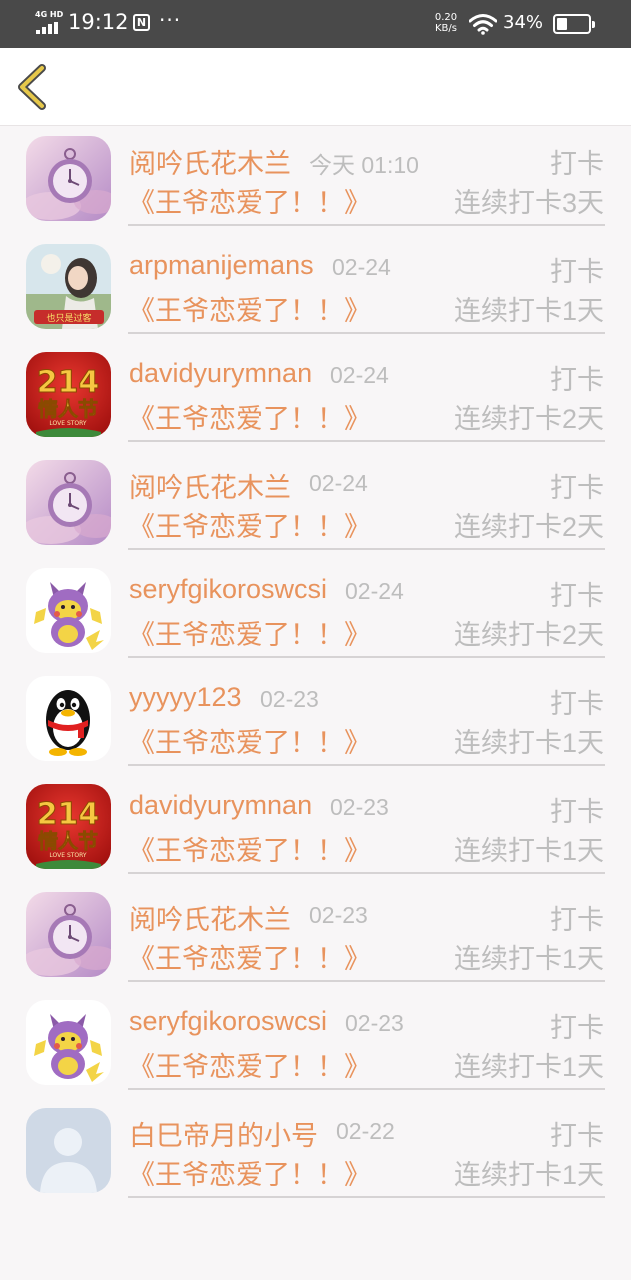  Describe the element at coordinates (446, 28) in the screenshot. I see `network-speed-unit: KB/s` at that location.